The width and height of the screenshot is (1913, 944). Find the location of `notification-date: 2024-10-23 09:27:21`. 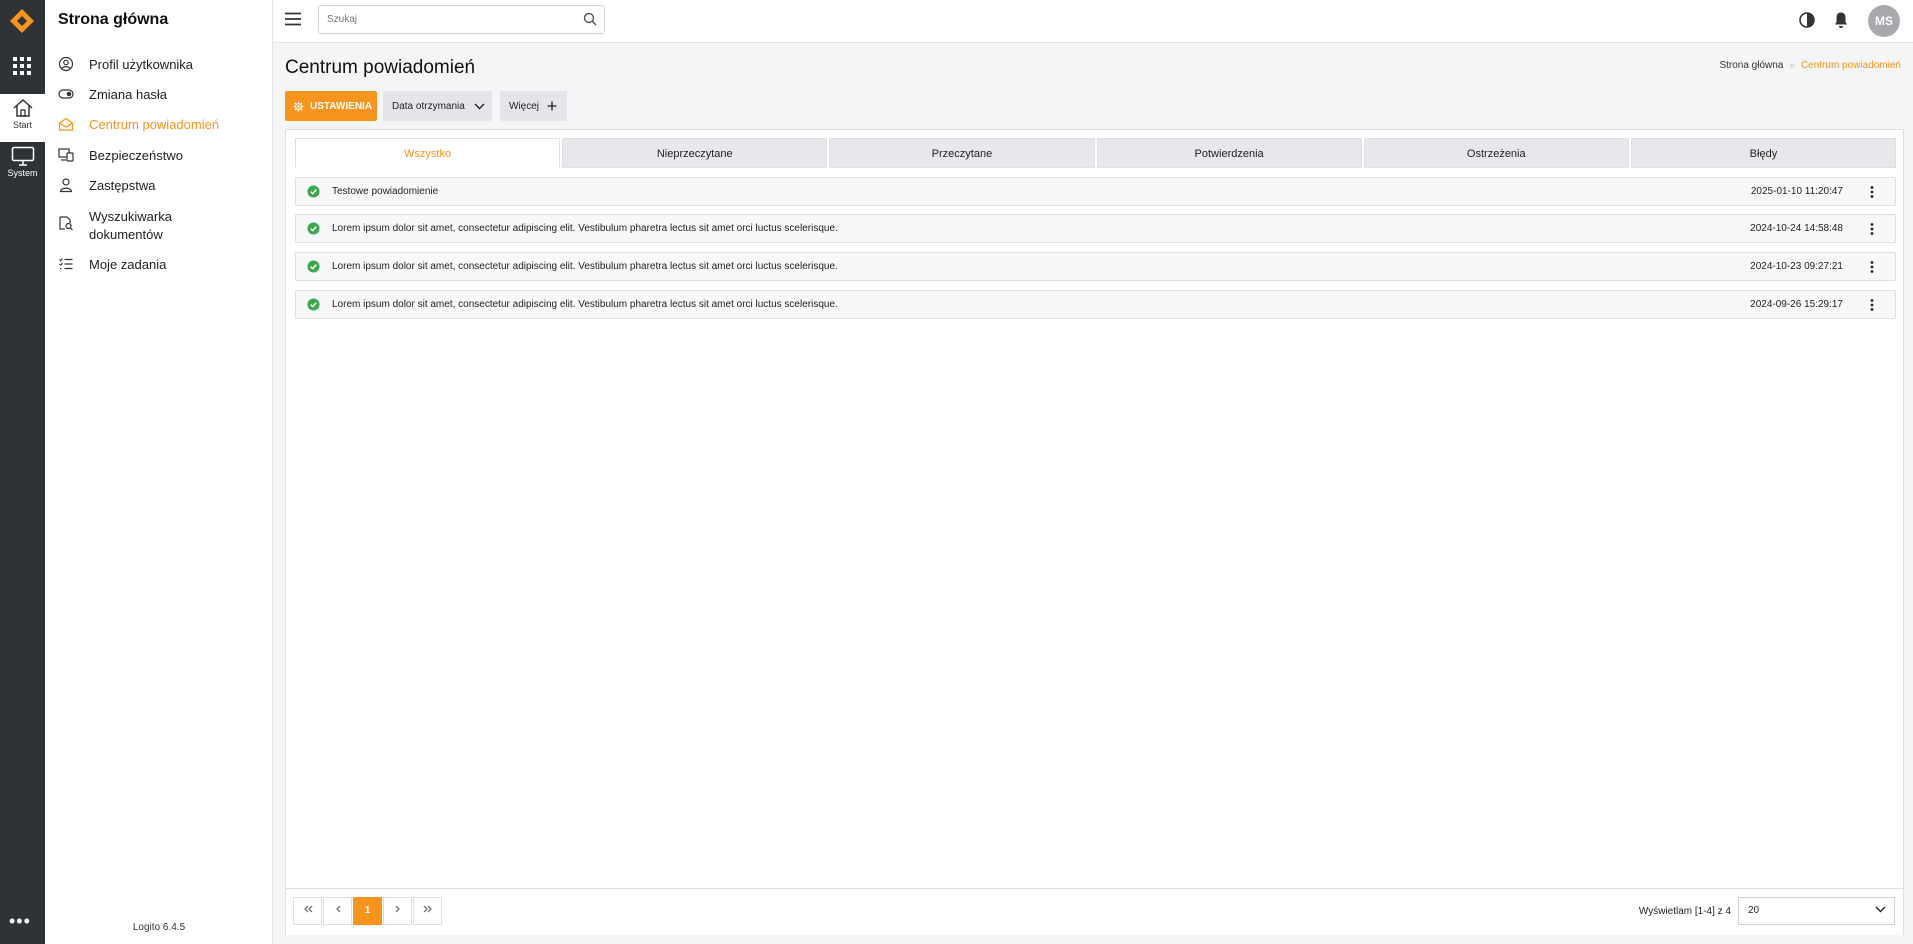

notification-date: 2024-10-23 09:27:21 is located at coordinates (1796, 266).